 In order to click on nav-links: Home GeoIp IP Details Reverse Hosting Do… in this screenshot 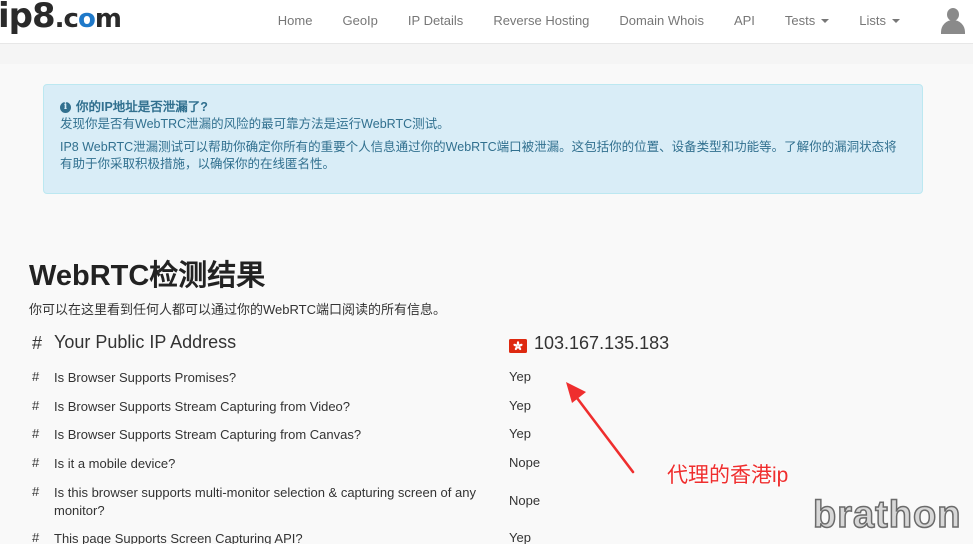, I will do `click(589, 20)`.